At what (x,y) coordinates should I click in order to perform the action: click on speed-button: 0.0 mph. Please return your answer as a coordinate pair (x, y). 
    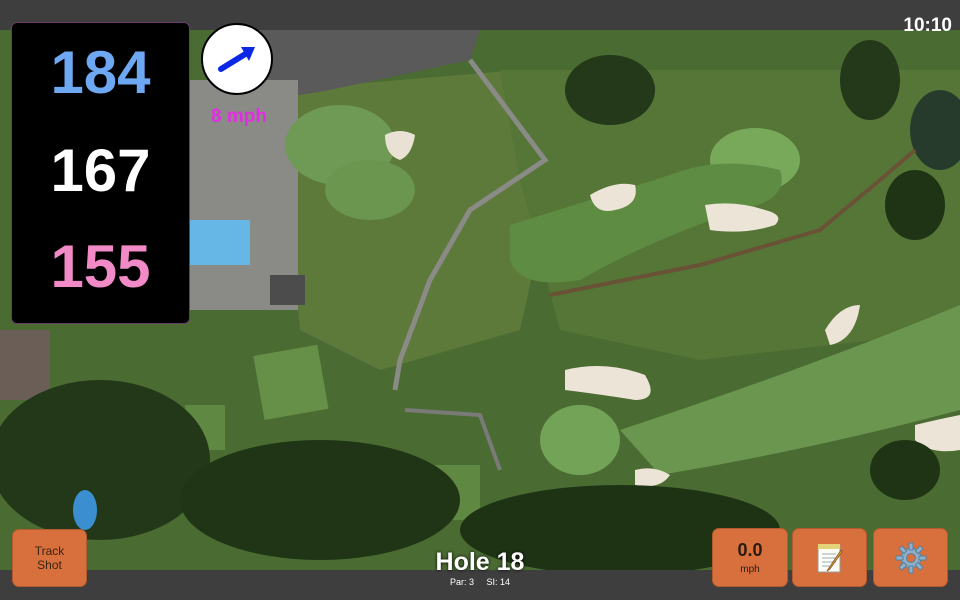
    Looking at the image, I should click on (750, 557).